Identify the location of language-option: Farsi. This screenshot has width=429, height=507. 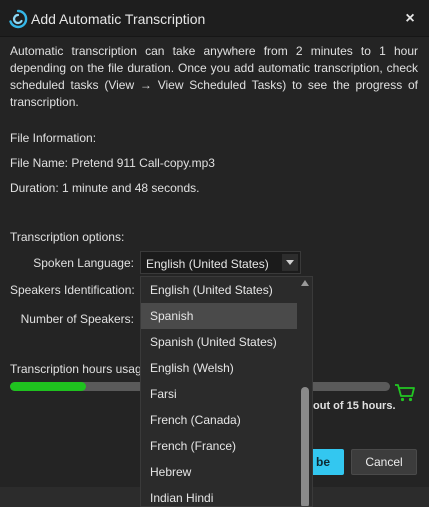
(219, 394).